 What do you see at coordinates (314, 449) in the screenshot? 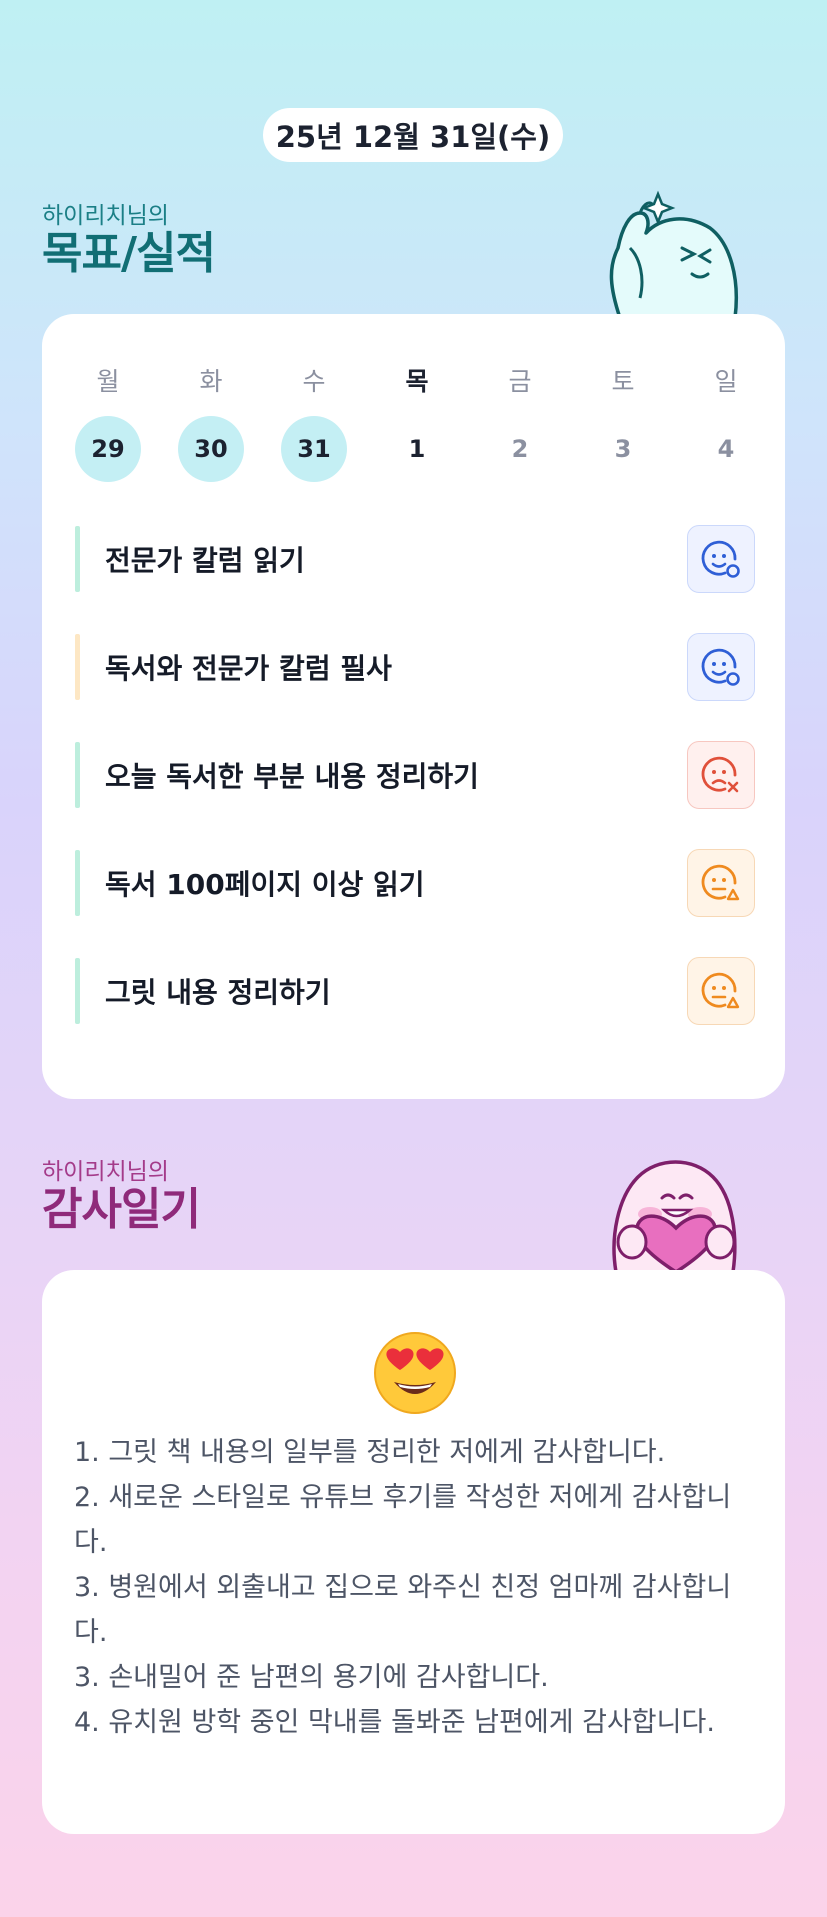
I see `day-number: 31` at bounding box center [314, 449].